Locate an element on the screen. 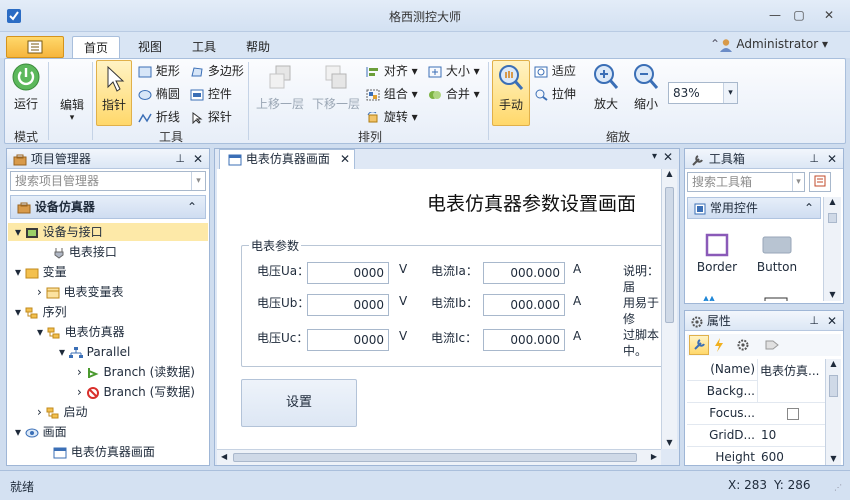  tree-item-startup: › 启动 is located at coordinates (62, 412).